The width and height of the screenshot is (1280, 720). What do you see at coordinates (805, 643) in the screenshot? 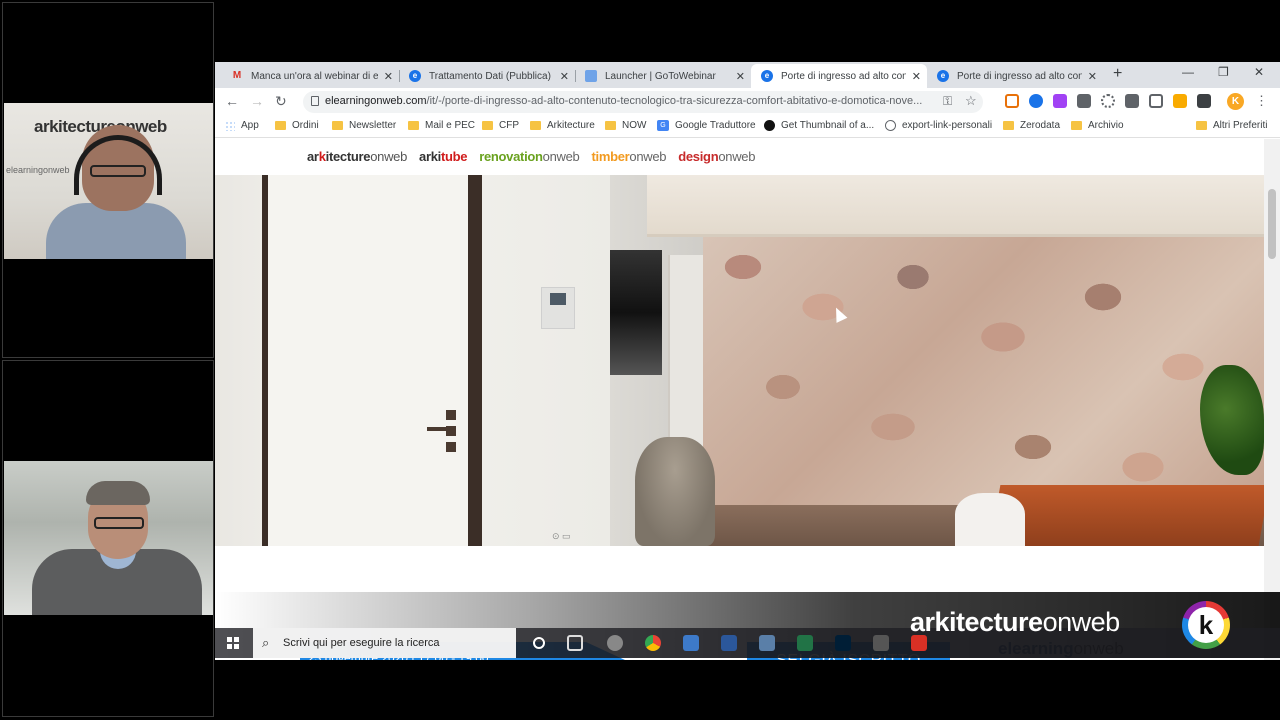
I see `excel-icon` at bounding box center [805, 643].